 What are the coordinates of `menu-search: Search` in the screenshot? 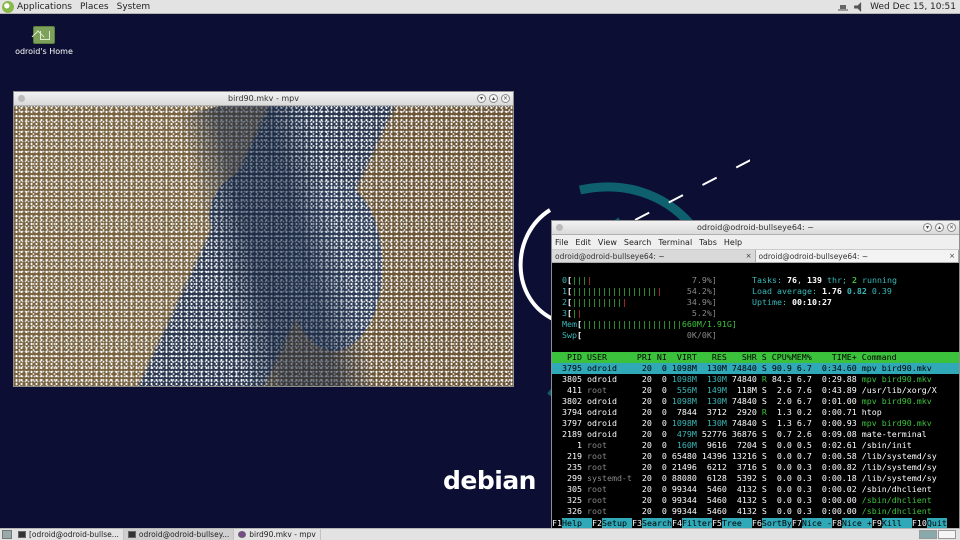 It's located at (637, 242).